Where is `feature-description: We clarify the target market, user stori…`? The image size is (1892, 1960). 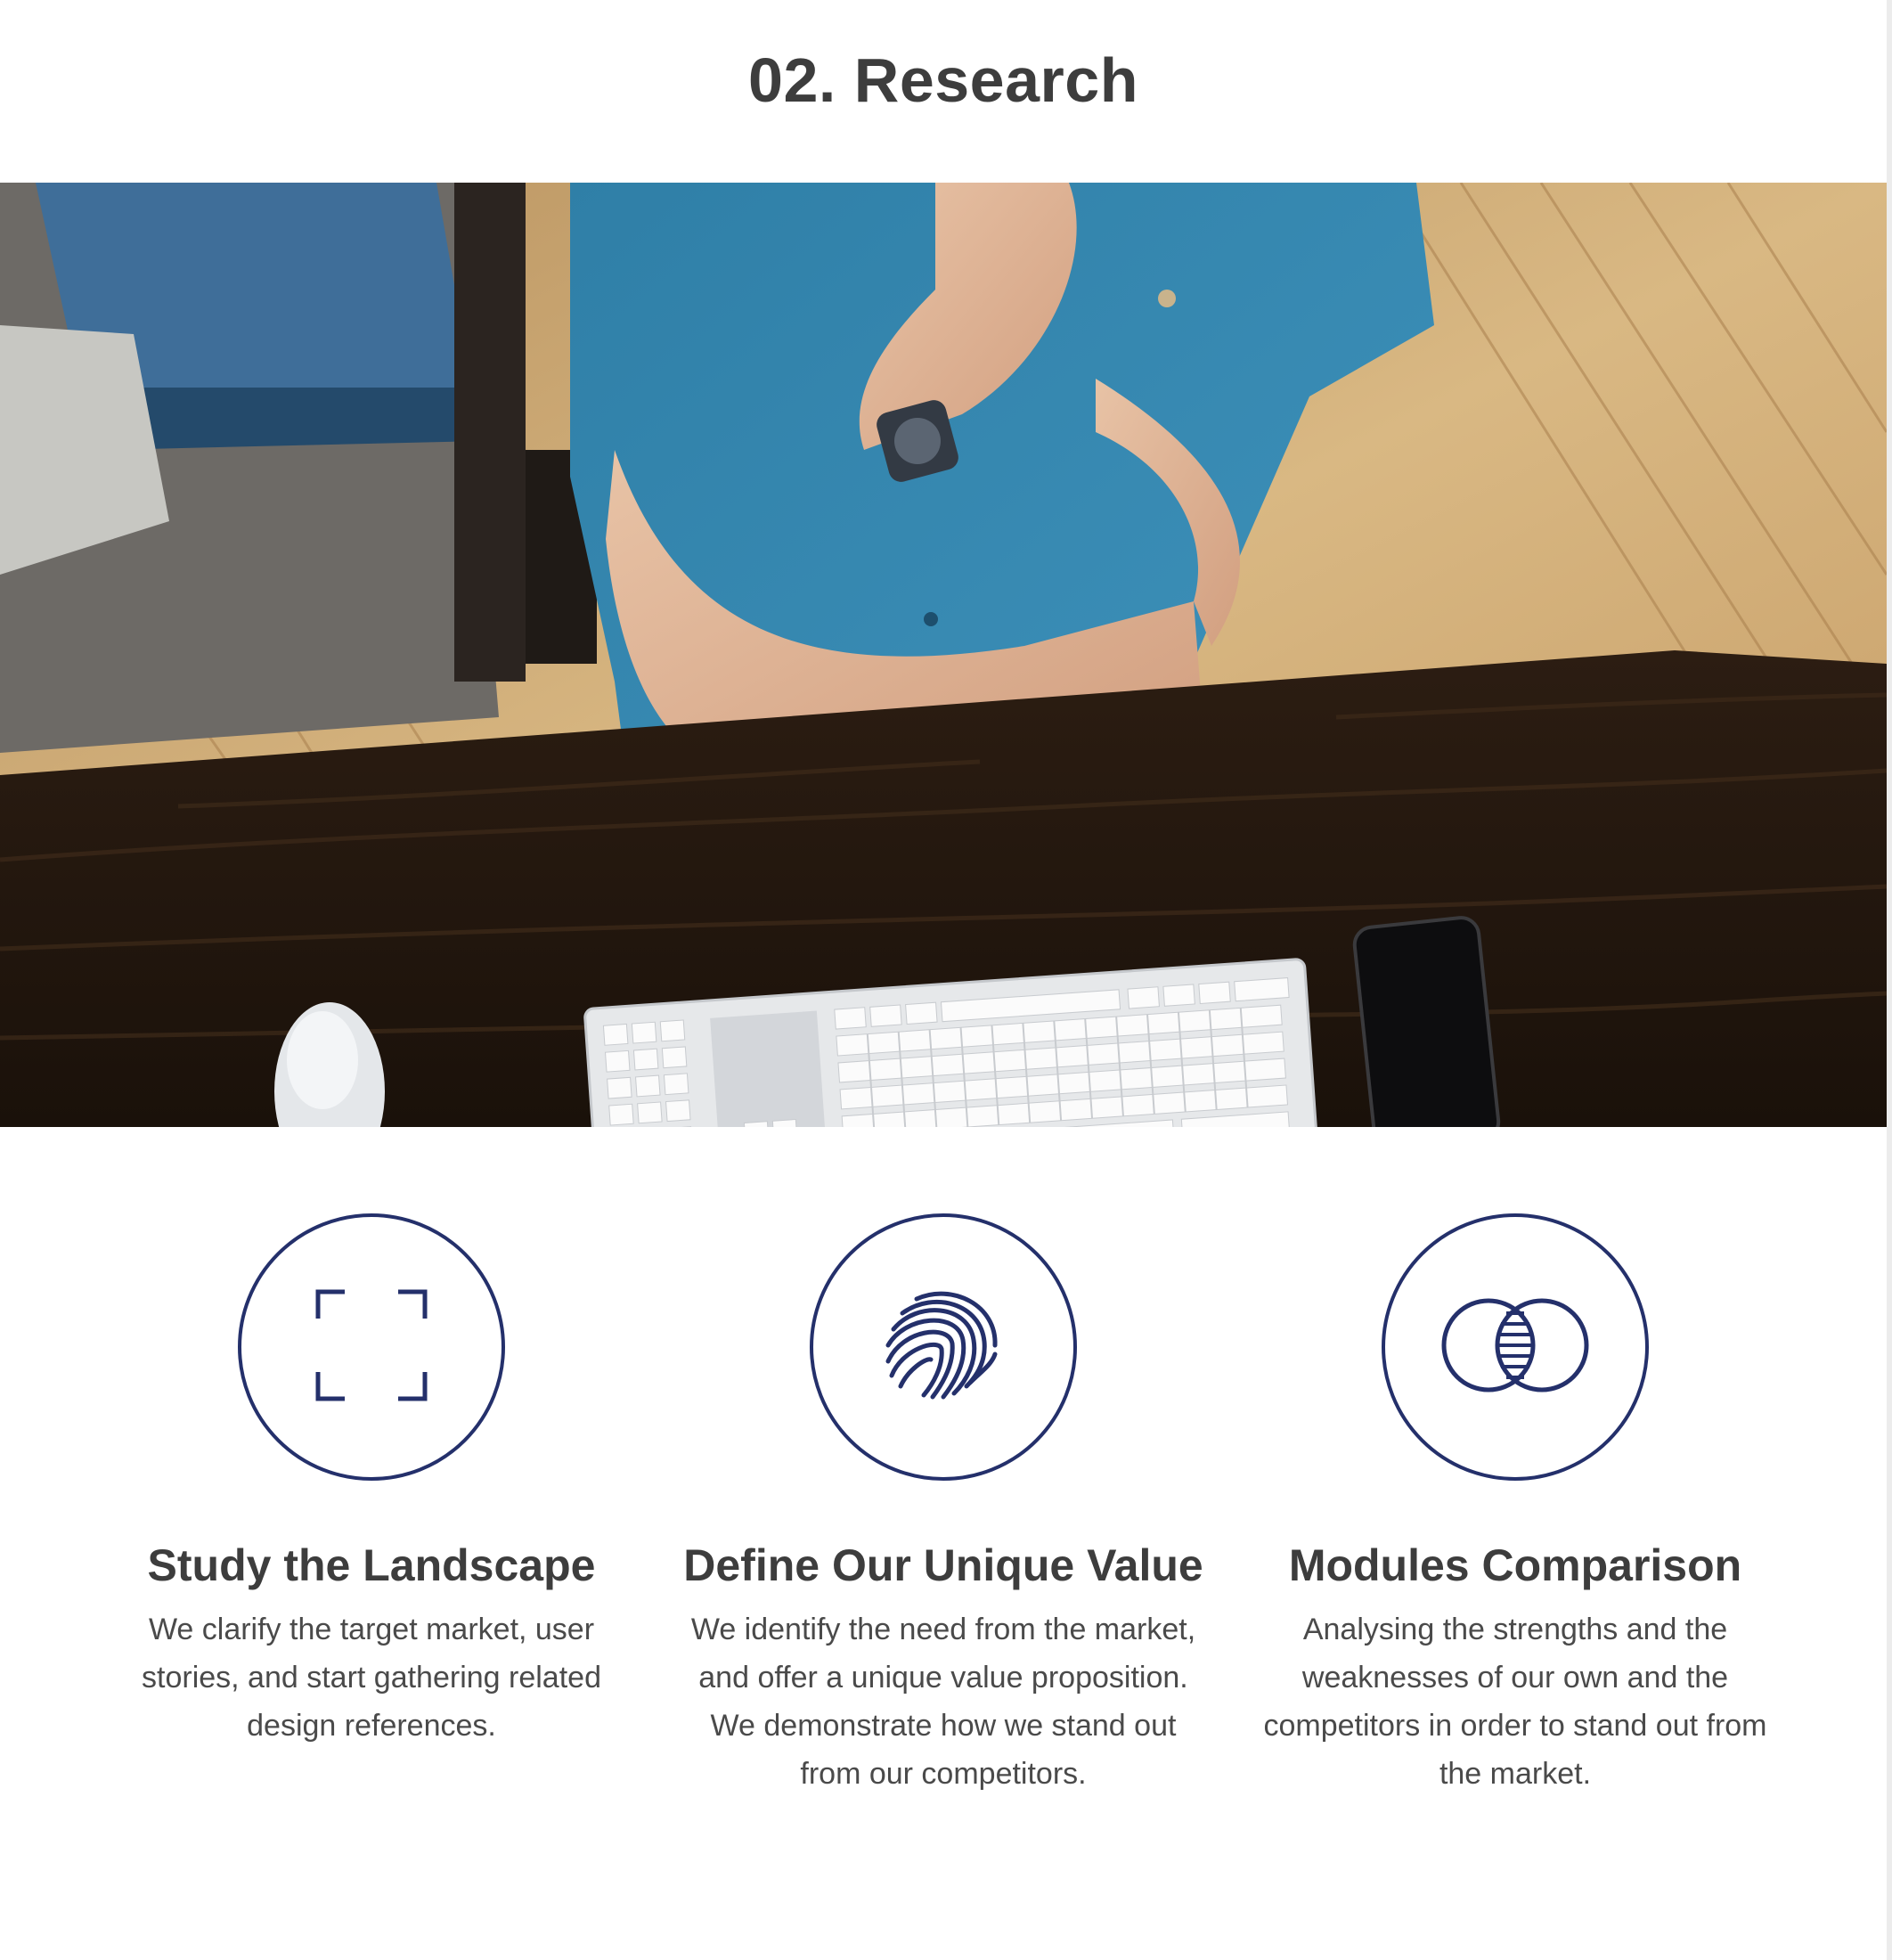 feature-description: We clarify the target market, user stori… is located at coordinates (371, 1678).